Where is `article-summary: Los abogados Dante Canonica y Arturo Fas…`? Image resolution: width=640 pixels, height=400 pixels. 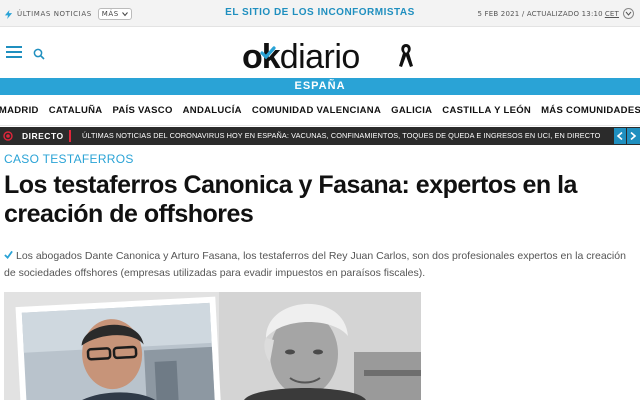 article-summary: Los abogados Dante Canonica y Arturo Fas… is located at coordinates (318, 265).